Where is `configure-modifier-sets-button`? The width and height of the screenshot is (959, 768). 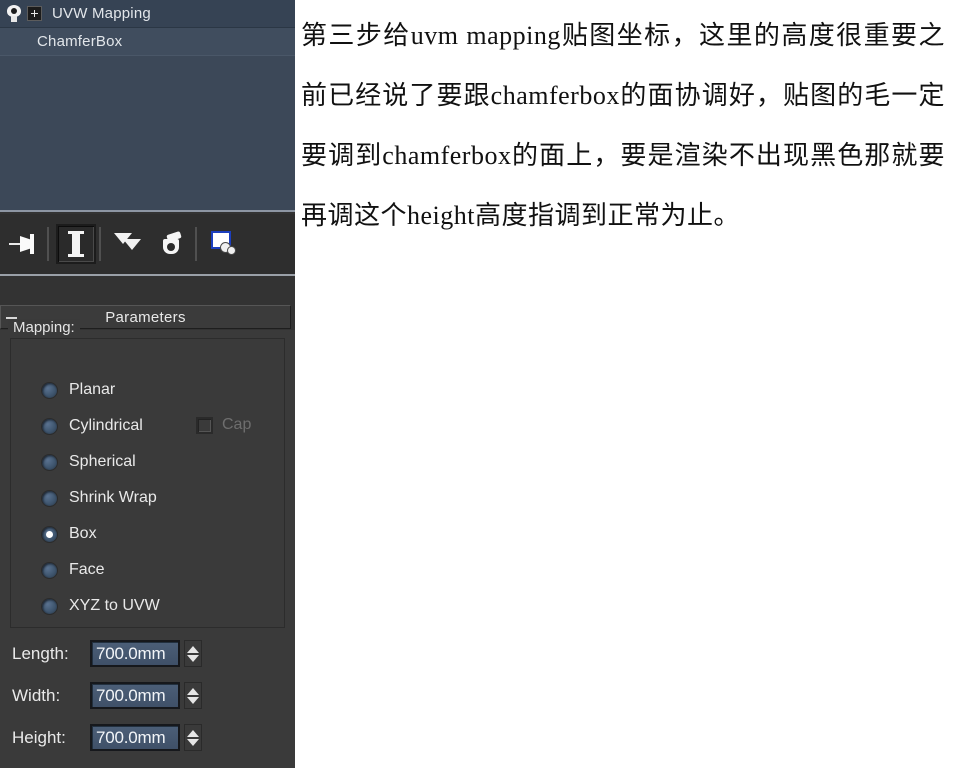
configure-modifier-sets-button is located at coordinates (224, 244).